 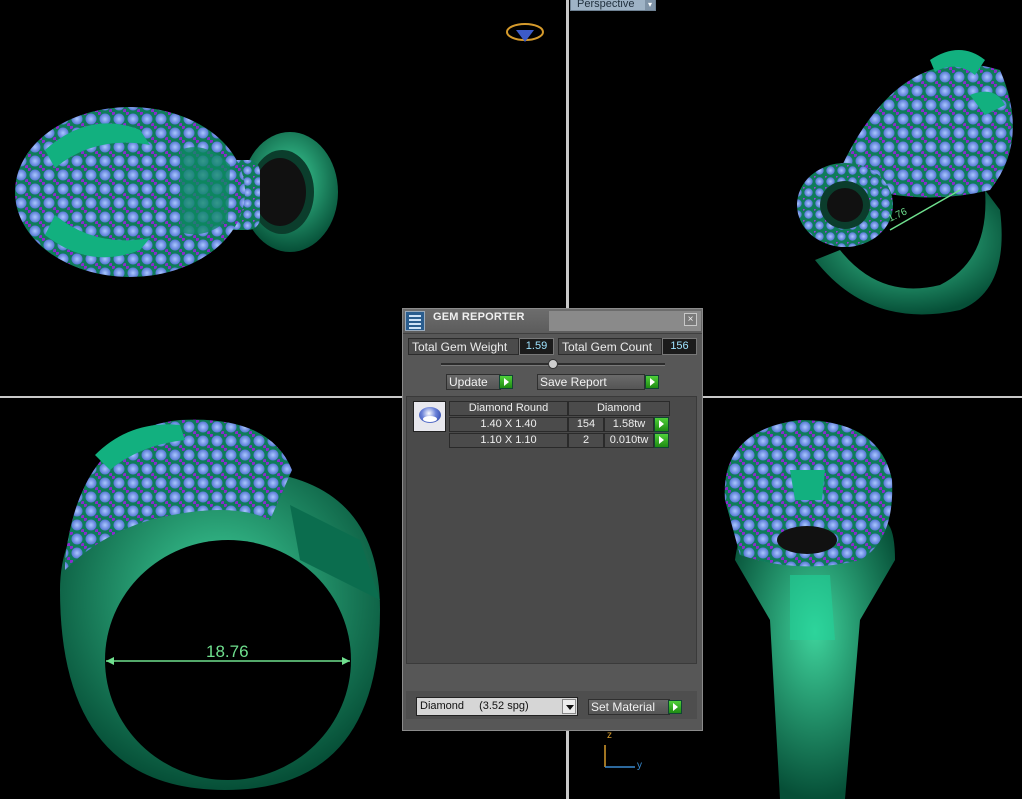 What do you see at coordinates (220, 604) in the screenshot?
I see `front-view-ring` at bounding box center [220, 604].